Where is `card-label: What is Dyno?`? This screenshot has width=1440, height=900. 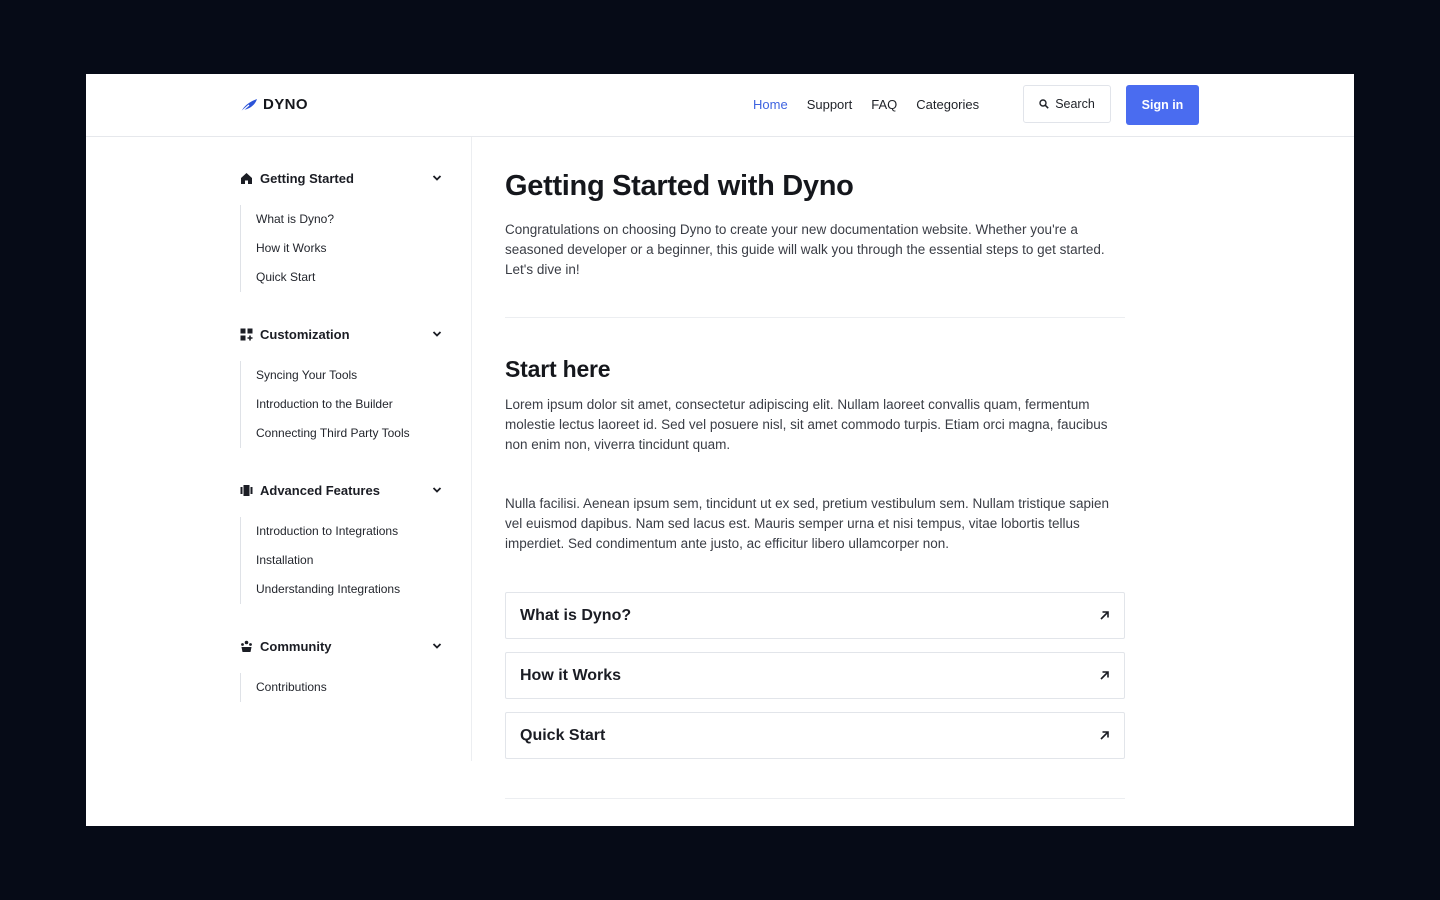
card-label: What is Dyno? is located at coordinates (576, 615).